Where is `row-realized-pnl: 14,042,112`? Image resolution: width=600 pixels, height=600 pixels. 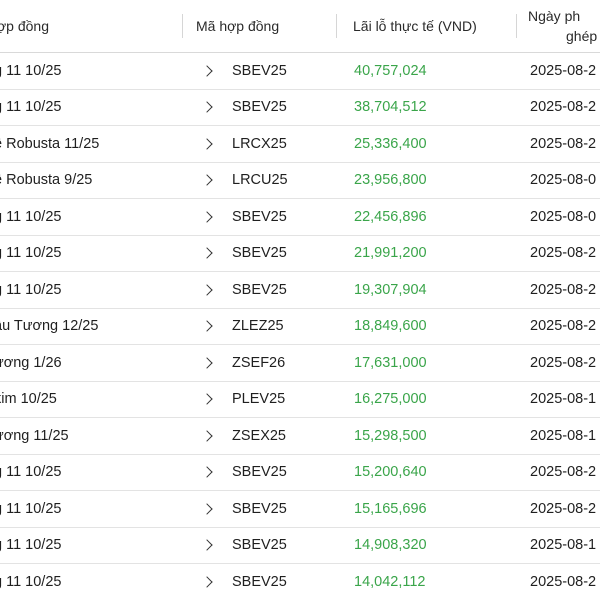
row-realized-pnl: 14,042,112 is located at coordinates (390, 581).